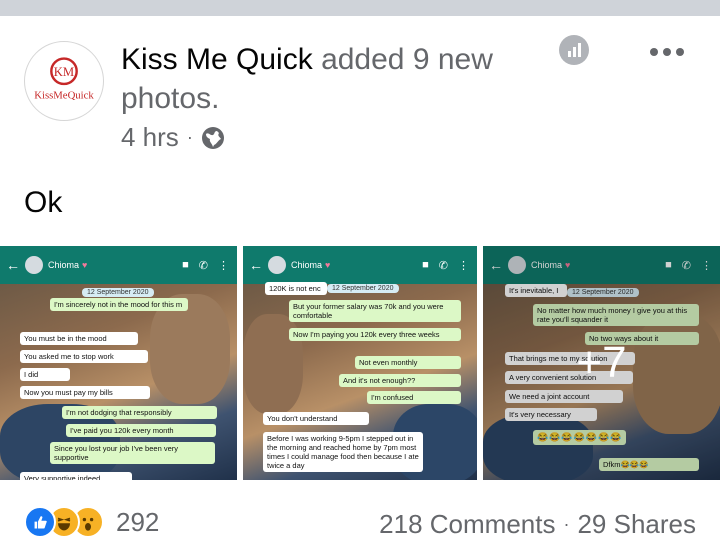  Describe the element at coordinates (64, 72) in the screenshot. I see `logo-monogram: KM` at that location.